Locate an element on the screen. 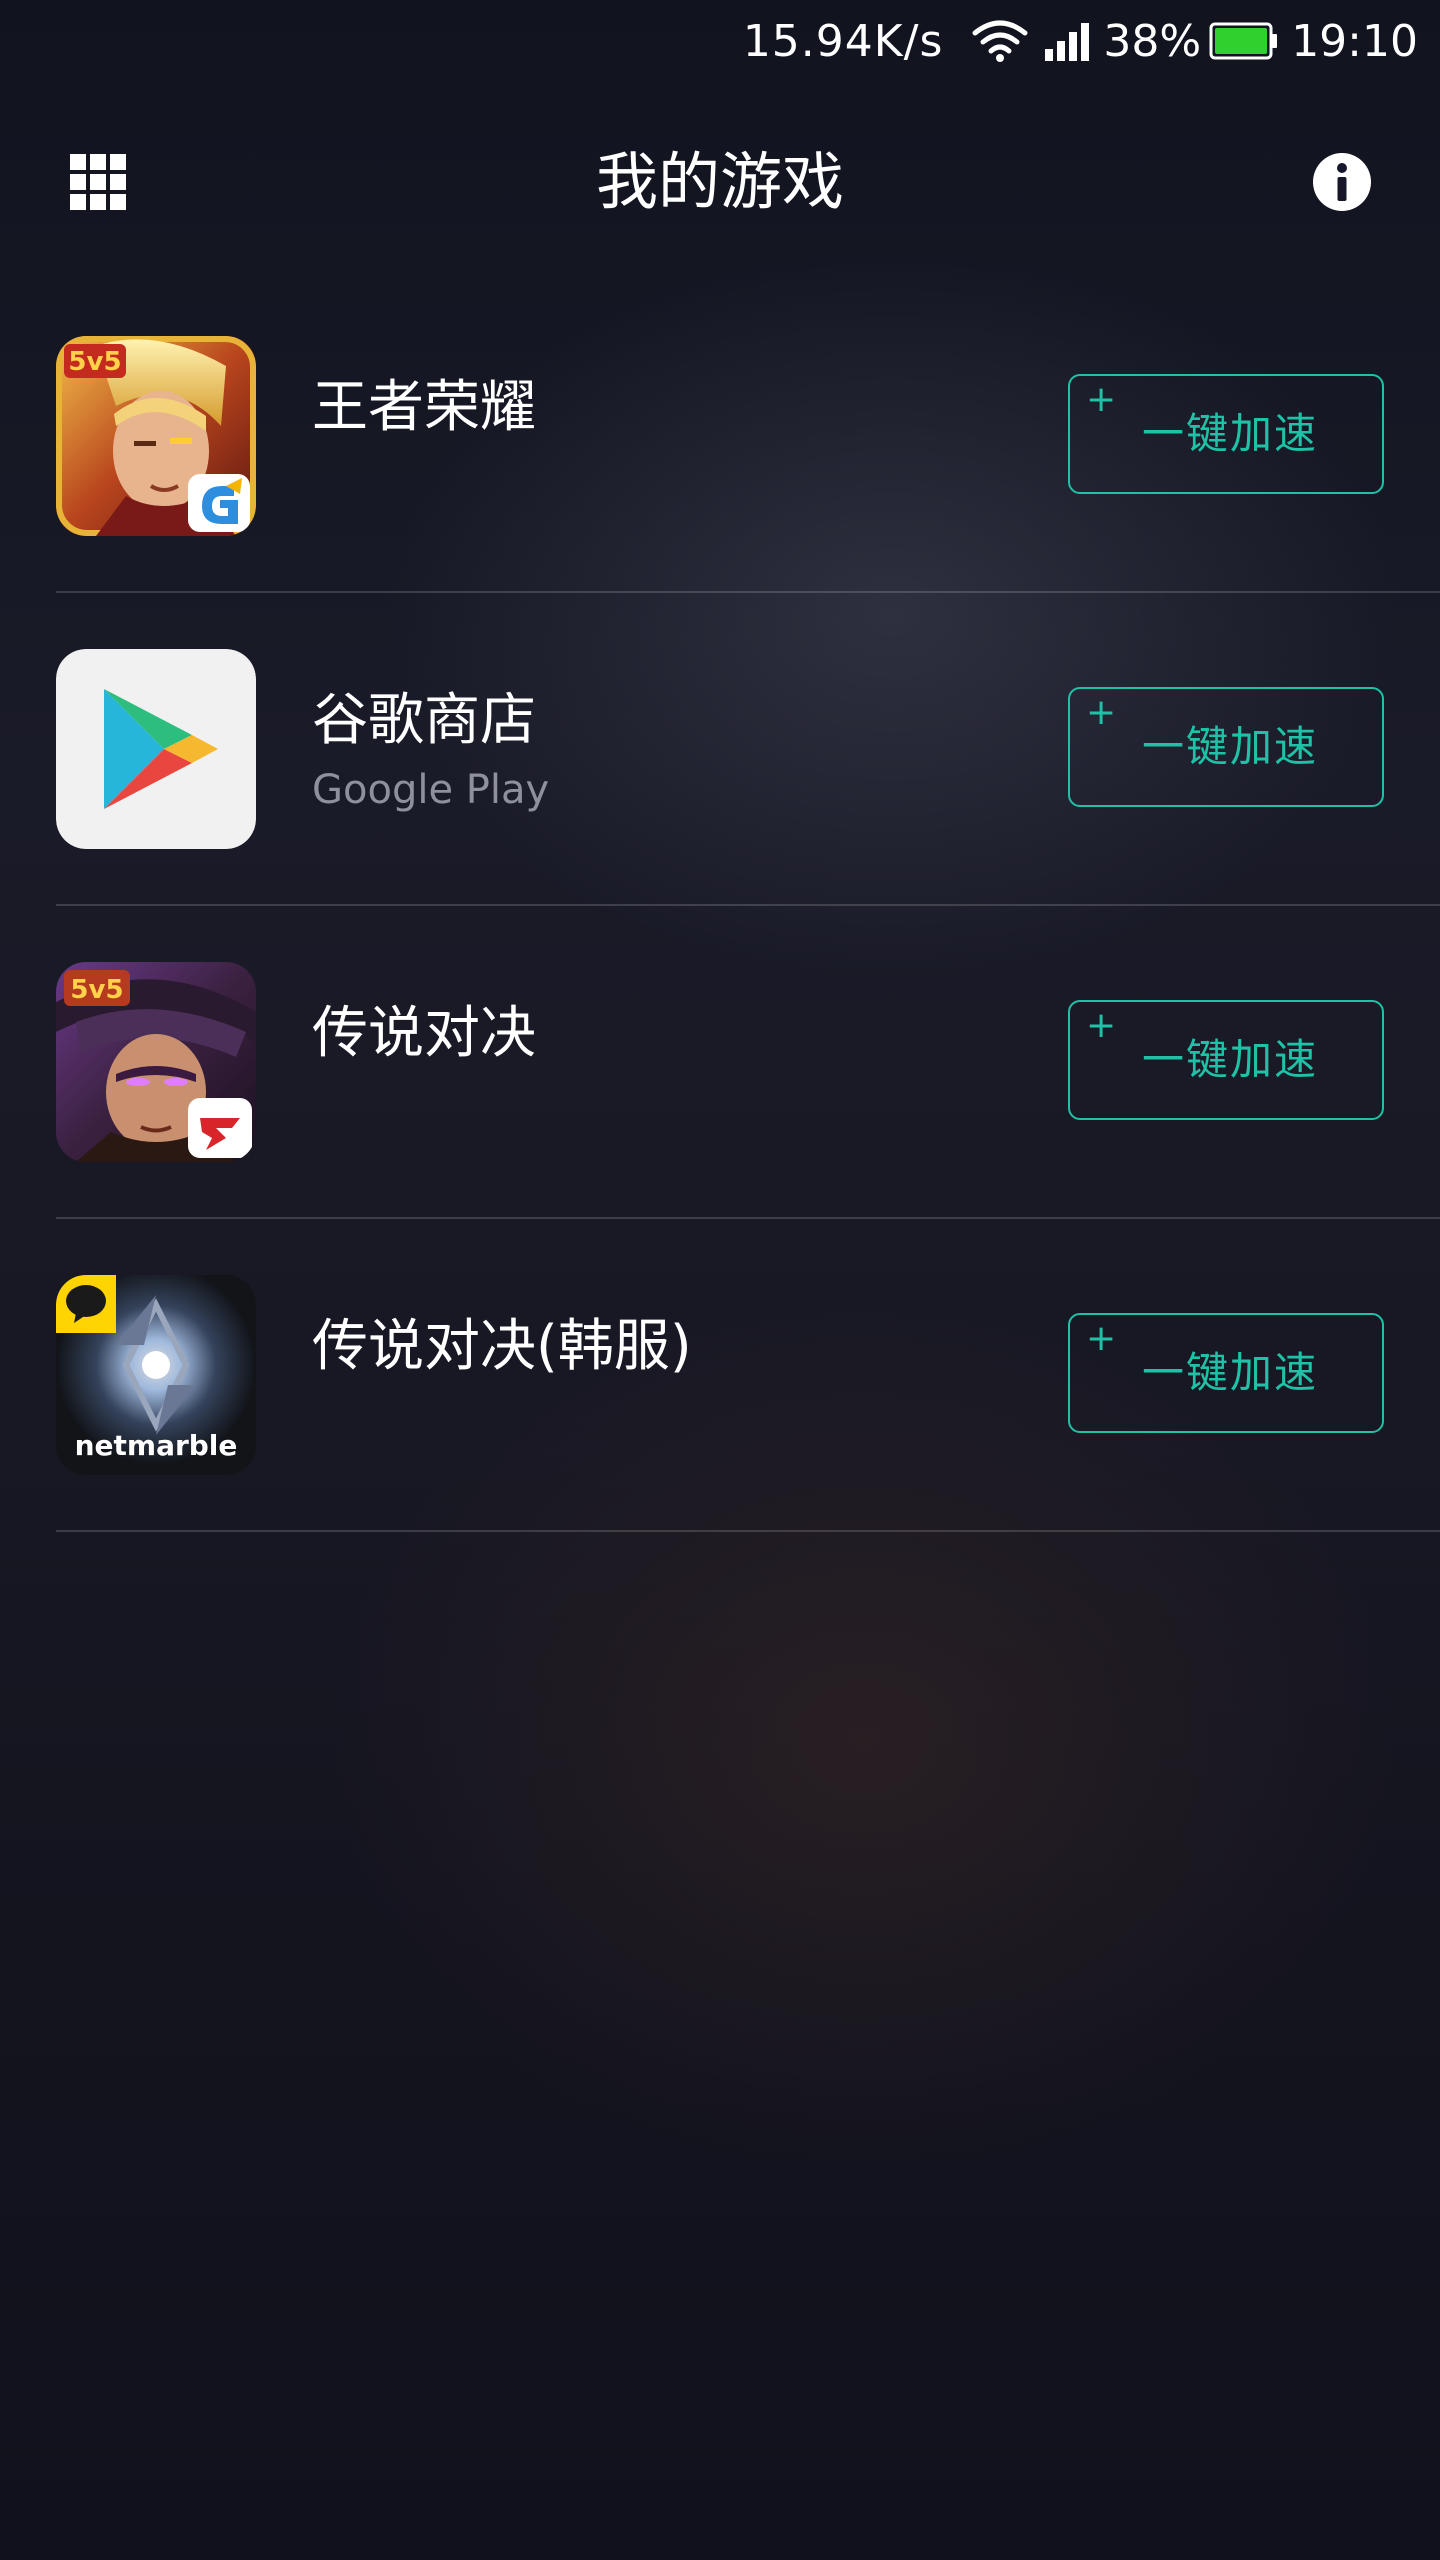  game-name: 王者荣耀 is located at coordinates (424, 407).